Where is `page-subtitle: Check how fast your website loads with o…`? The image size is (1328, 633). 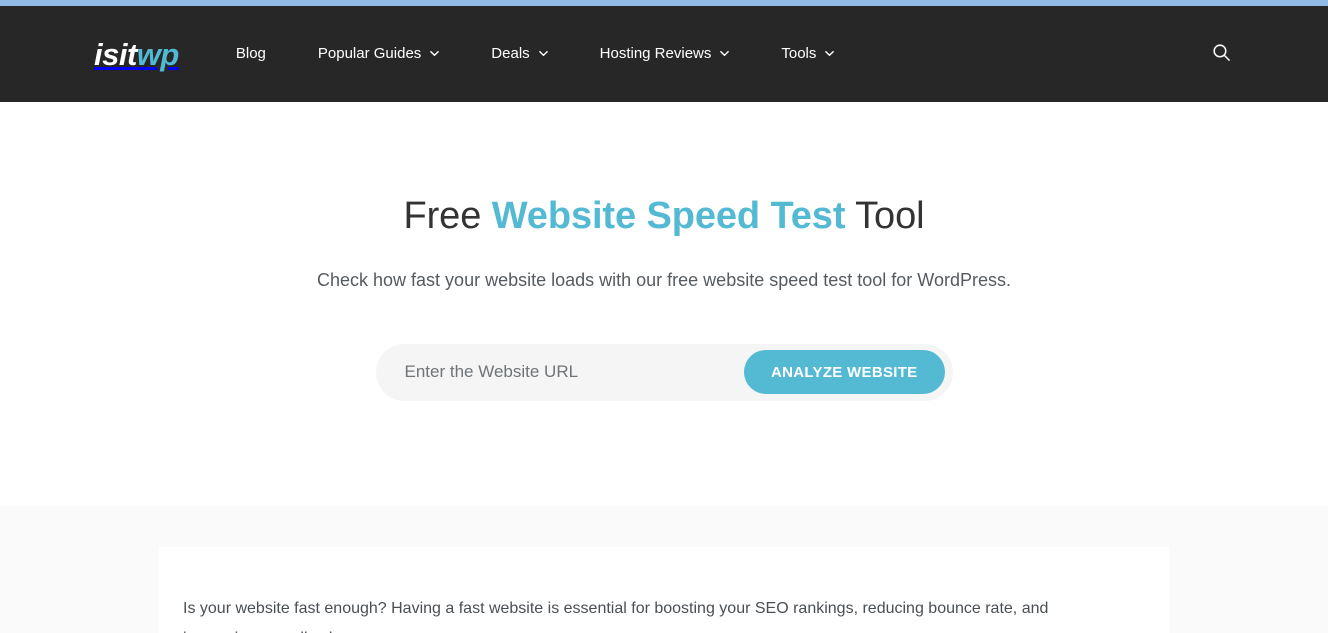 page-subtitle: Check how fast your website loads with o… is located at coordinates (664, 279).